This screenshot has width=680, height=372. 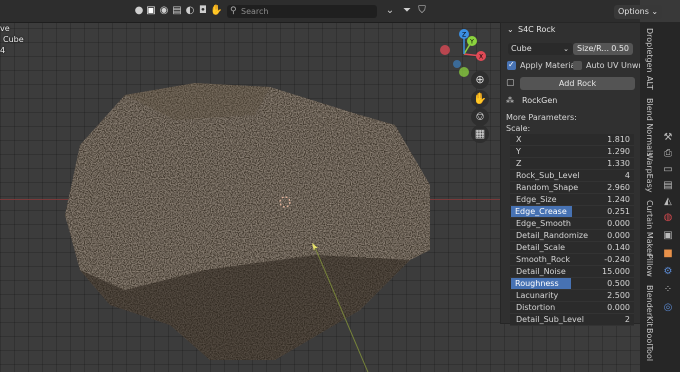 I want to click on search-icon: ⚲, so click(x=233, y=11).